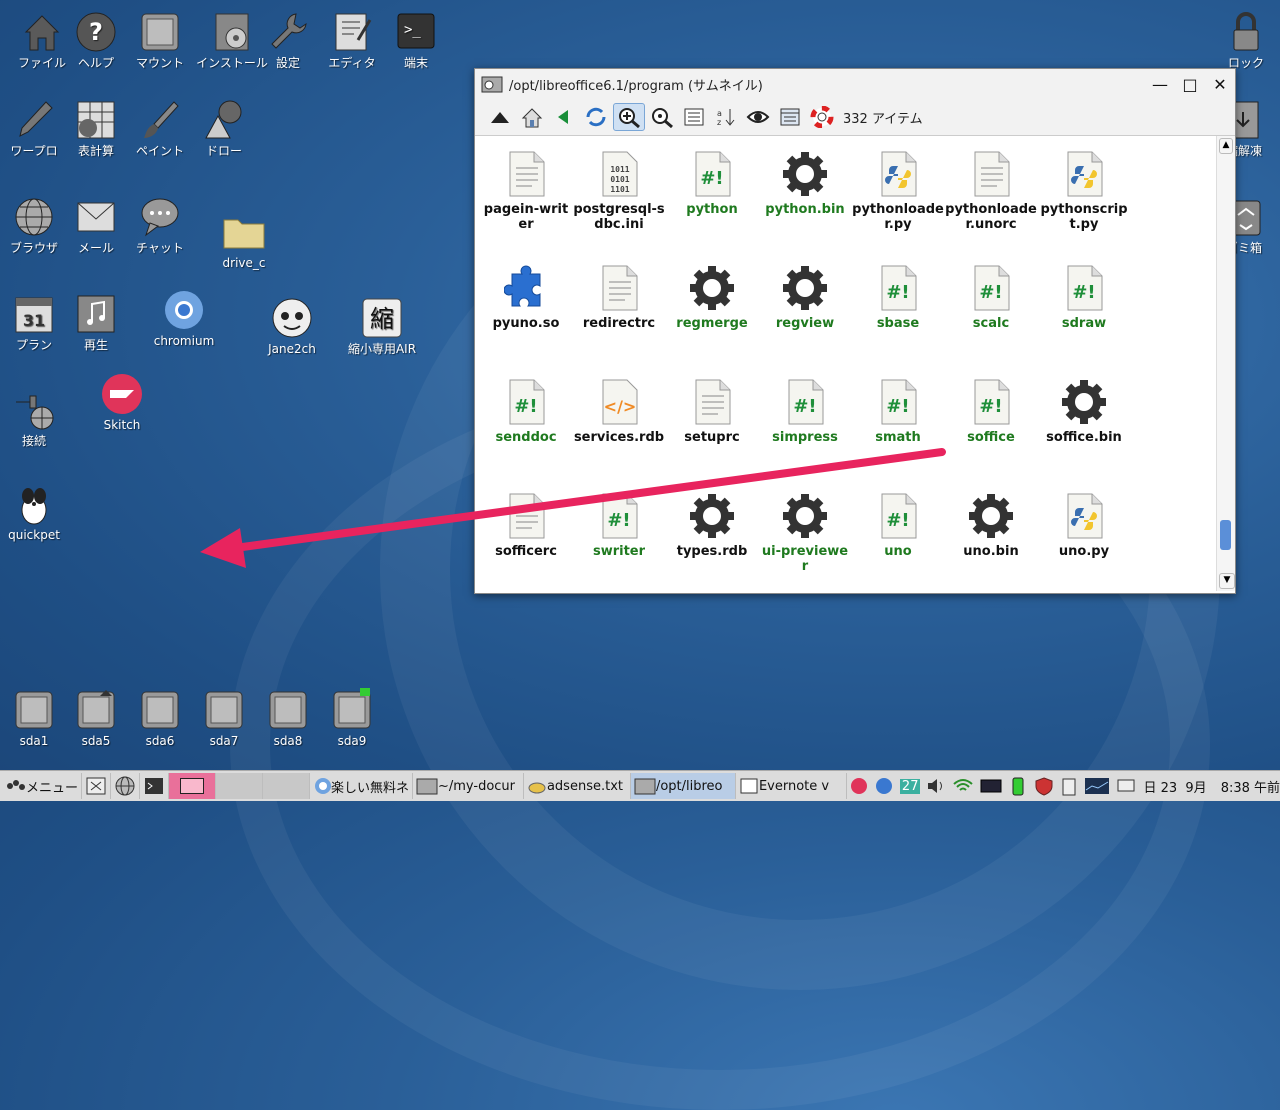 This screenshot has height=1110, width=1280. I want to click on task-label: adsense.txt, so click(584, 786).